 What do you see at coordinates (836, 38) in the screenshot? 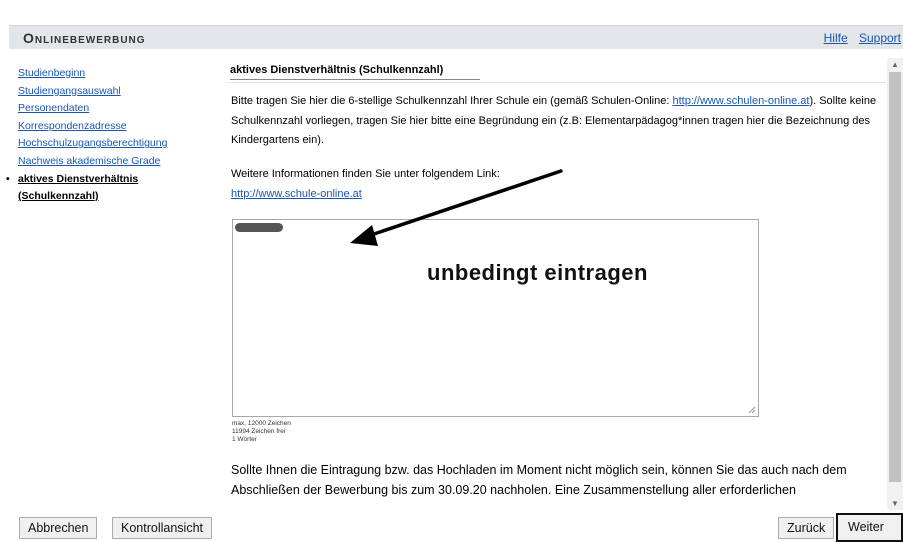
I see `help-link: Hilfe` at bounding box center [836, 38].